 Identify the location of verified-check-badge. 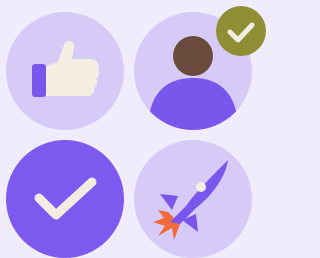
(241, 31).